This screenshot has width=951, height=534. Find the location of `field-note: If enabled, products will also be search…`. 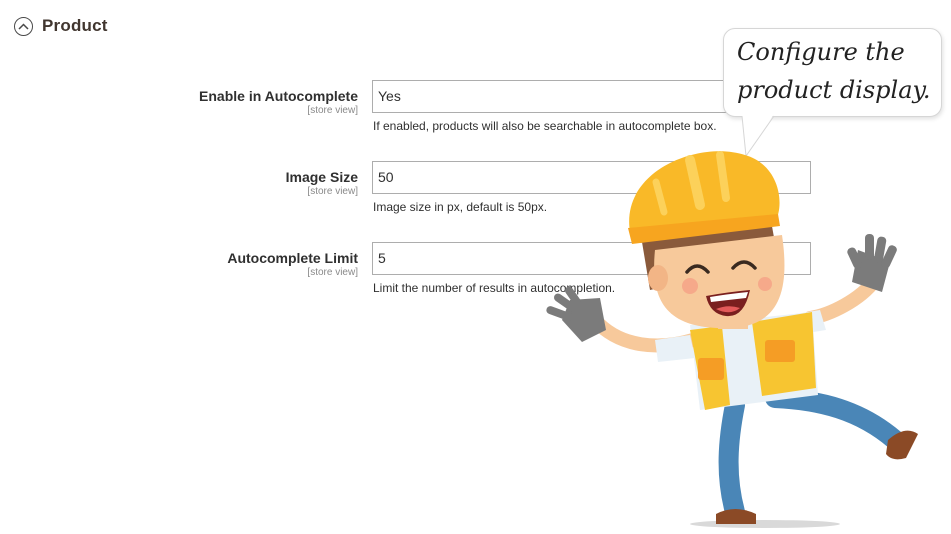

field-note: If enabled, products will also be search… is located at coordinates (545, 126).